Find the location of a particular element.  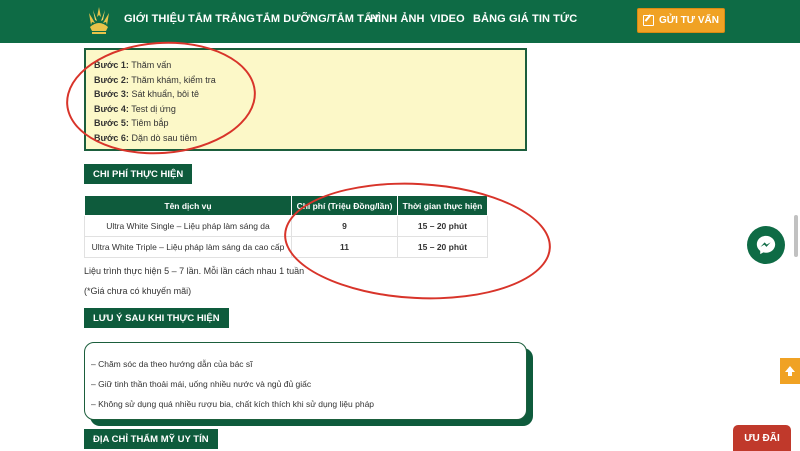

step-5: Bước 5: Tiêm bắp is located at coordinates (131, 123).